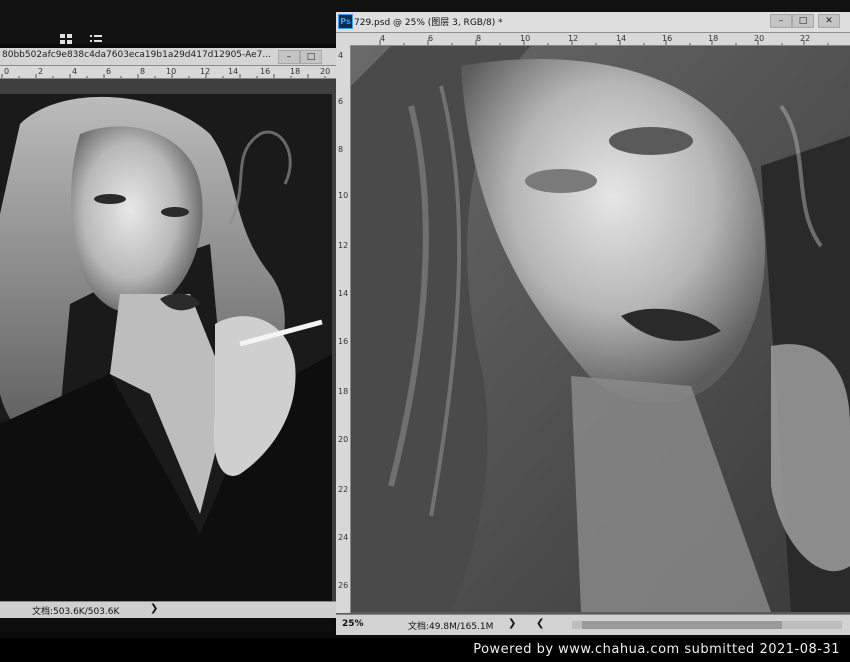  What do you see at coordinates (621, 38) in the screenshot?
I see `right-ruler-label: 14` at bounding box center [621, 38].